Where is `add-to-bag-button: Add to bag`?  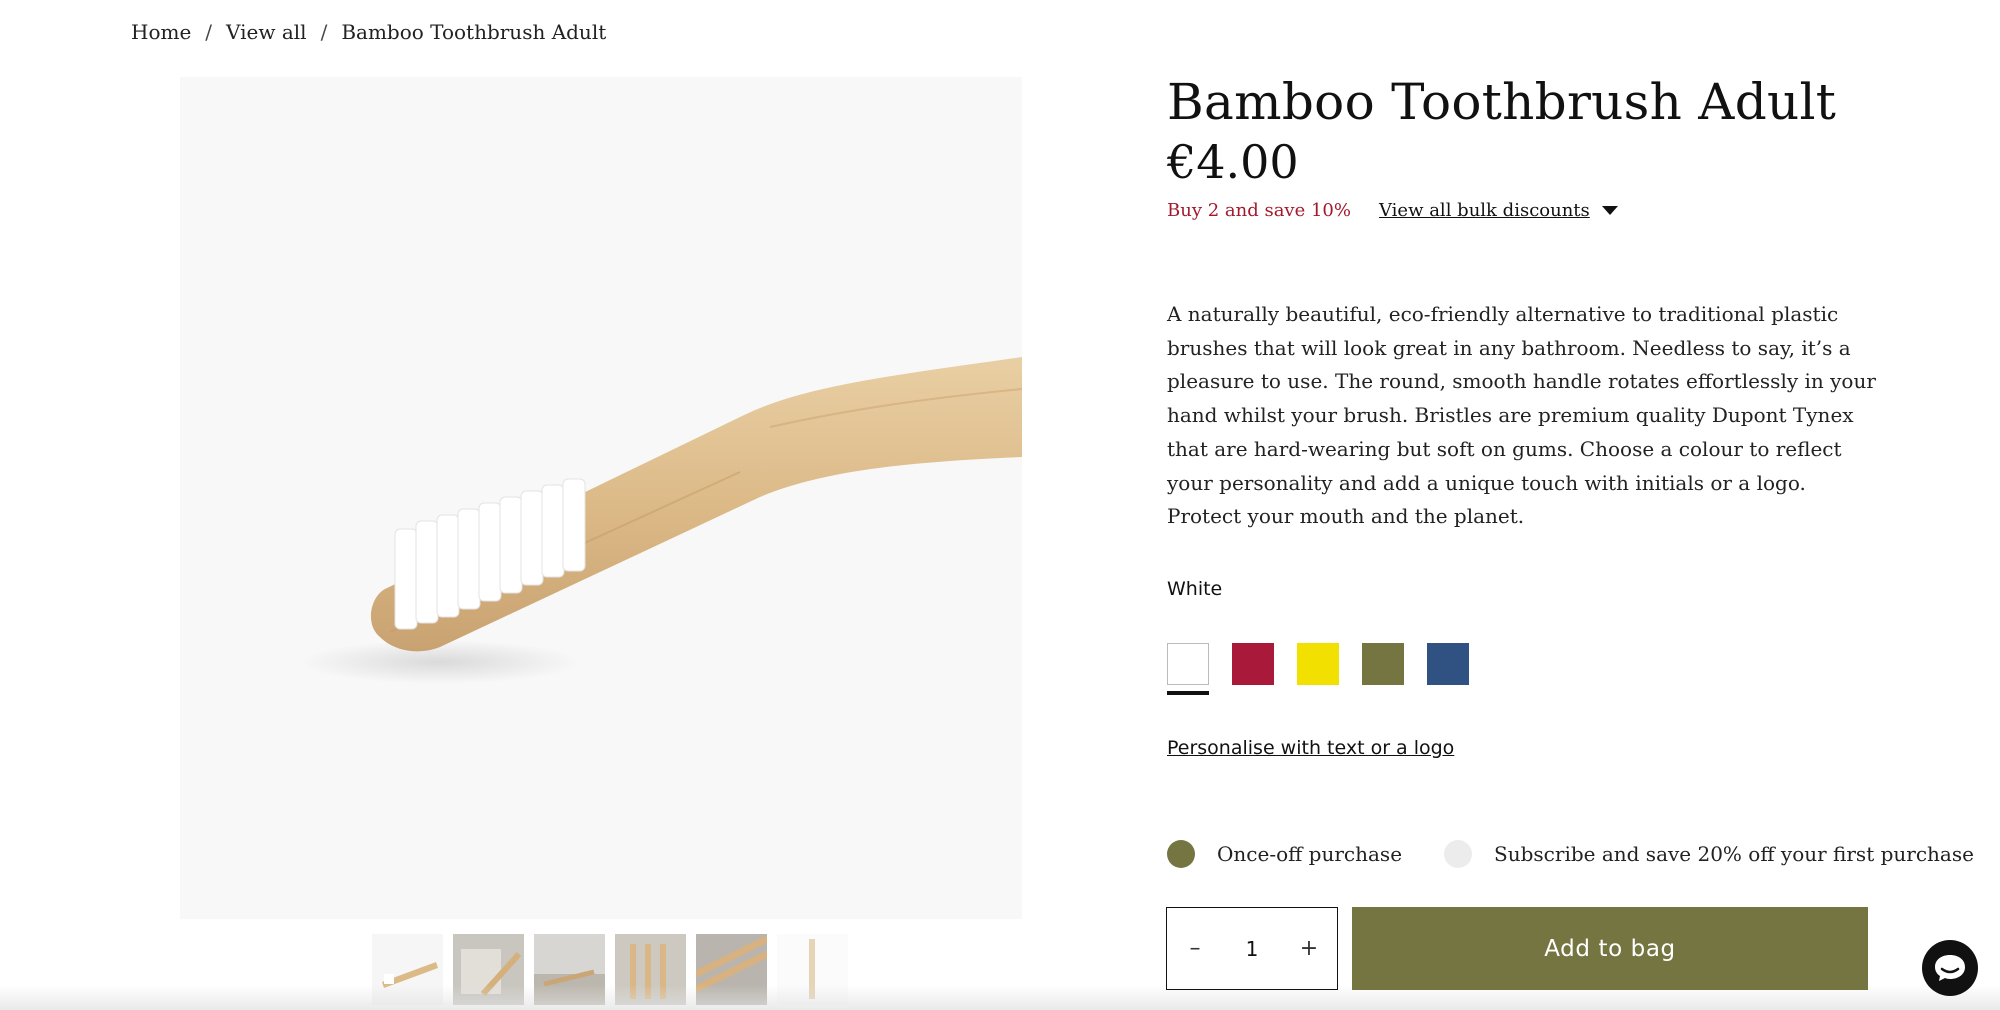 add-to-bag-button: Add to bag is located at coordinates (1610, 948).